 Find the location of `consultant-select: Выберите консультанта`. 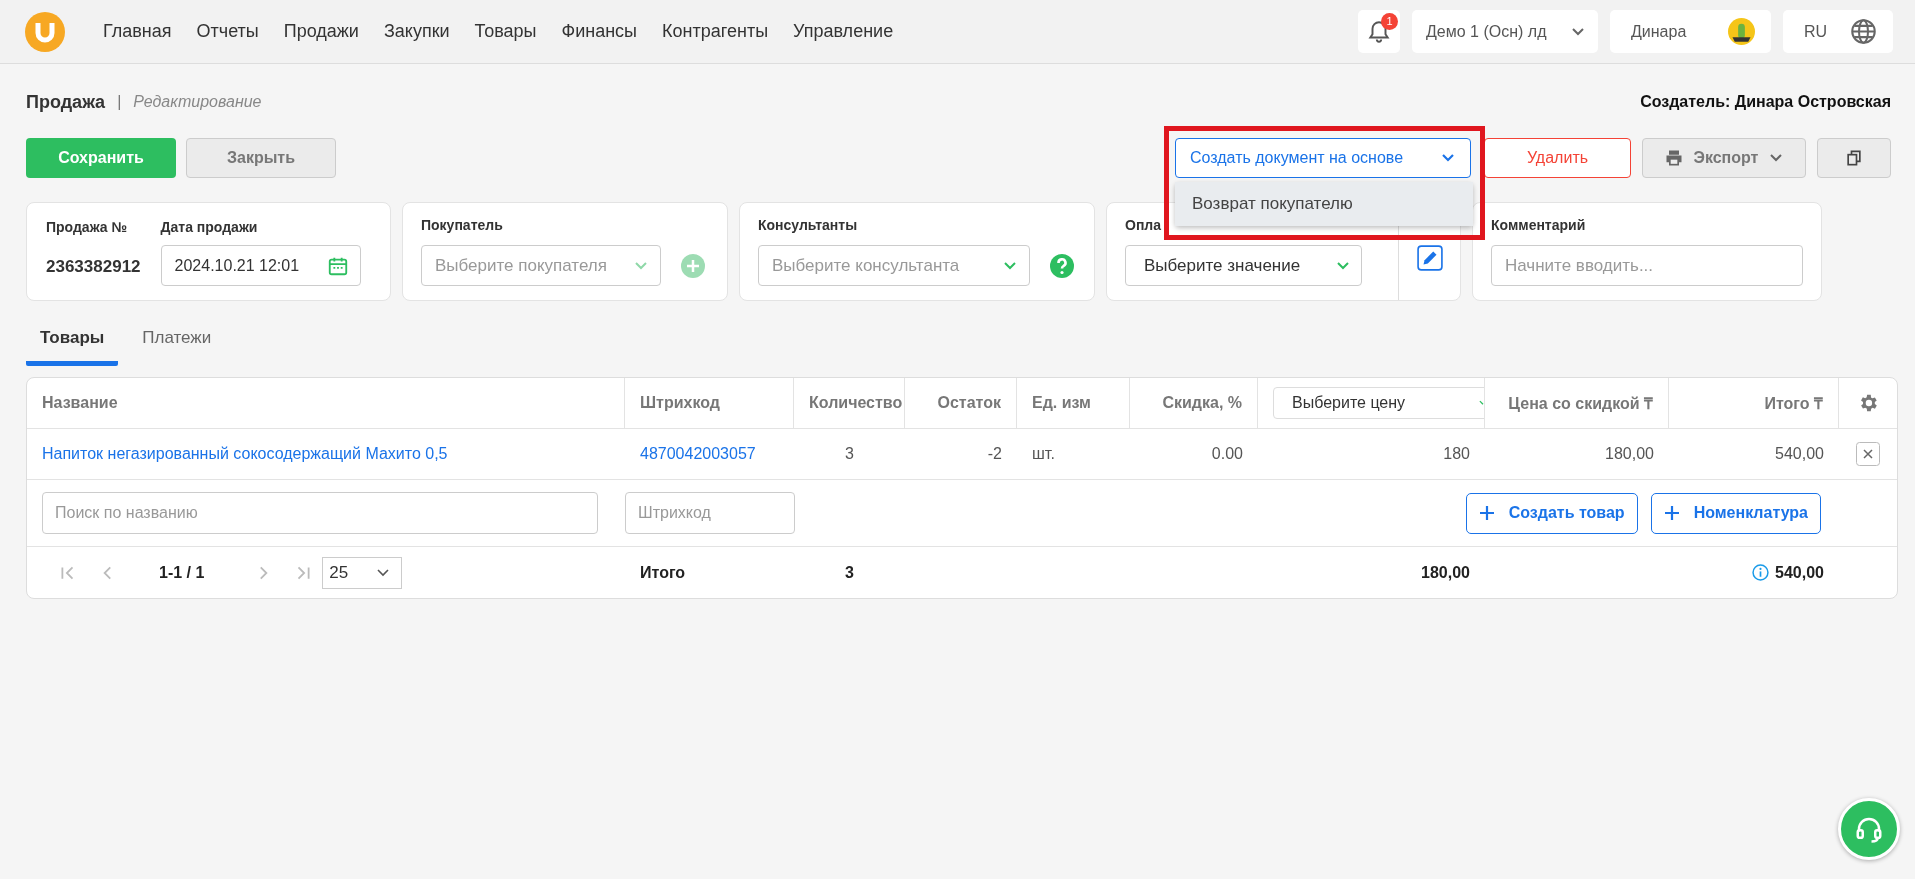

consultant-select: Выберите консультанта is located at coordinates (894, 265).